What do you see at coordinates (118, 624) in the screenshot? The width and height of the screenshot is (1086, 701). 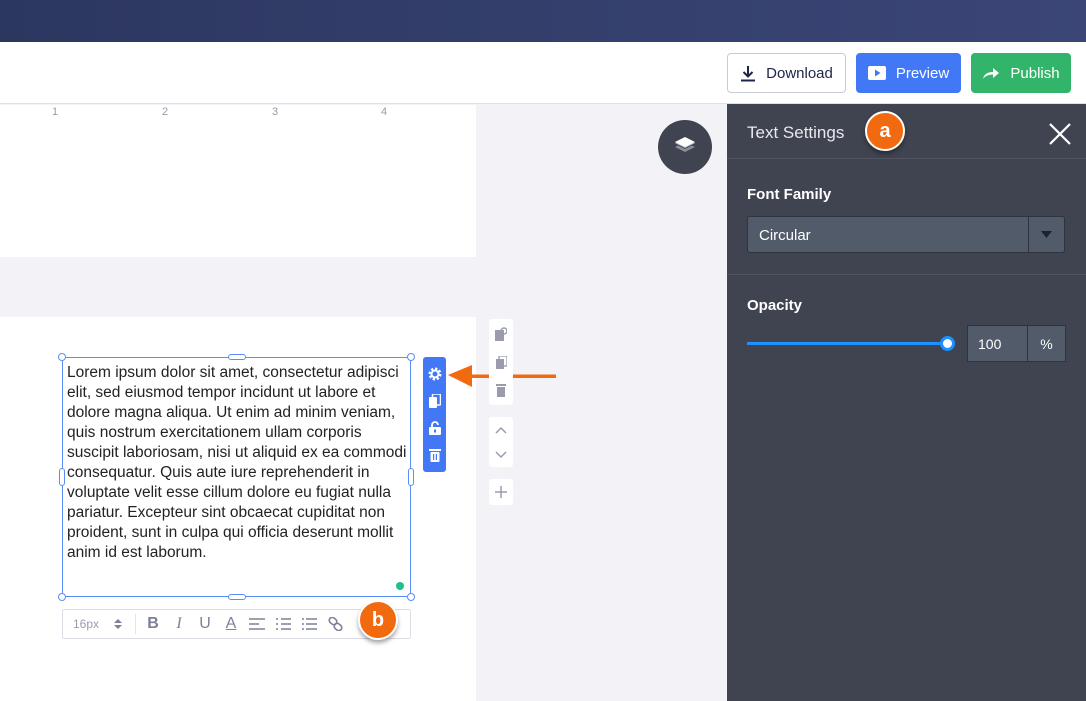 I see `font-size-stepper-icon` at bounding box center [118, 624].